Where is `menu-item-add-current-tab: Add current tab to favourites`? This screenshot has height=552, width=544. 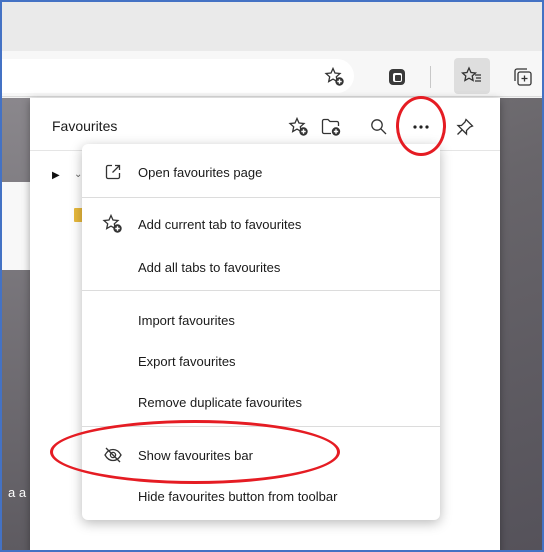 menu-item-add-current-tab: Add current tab to favourites is located at coordinates (261, 224).